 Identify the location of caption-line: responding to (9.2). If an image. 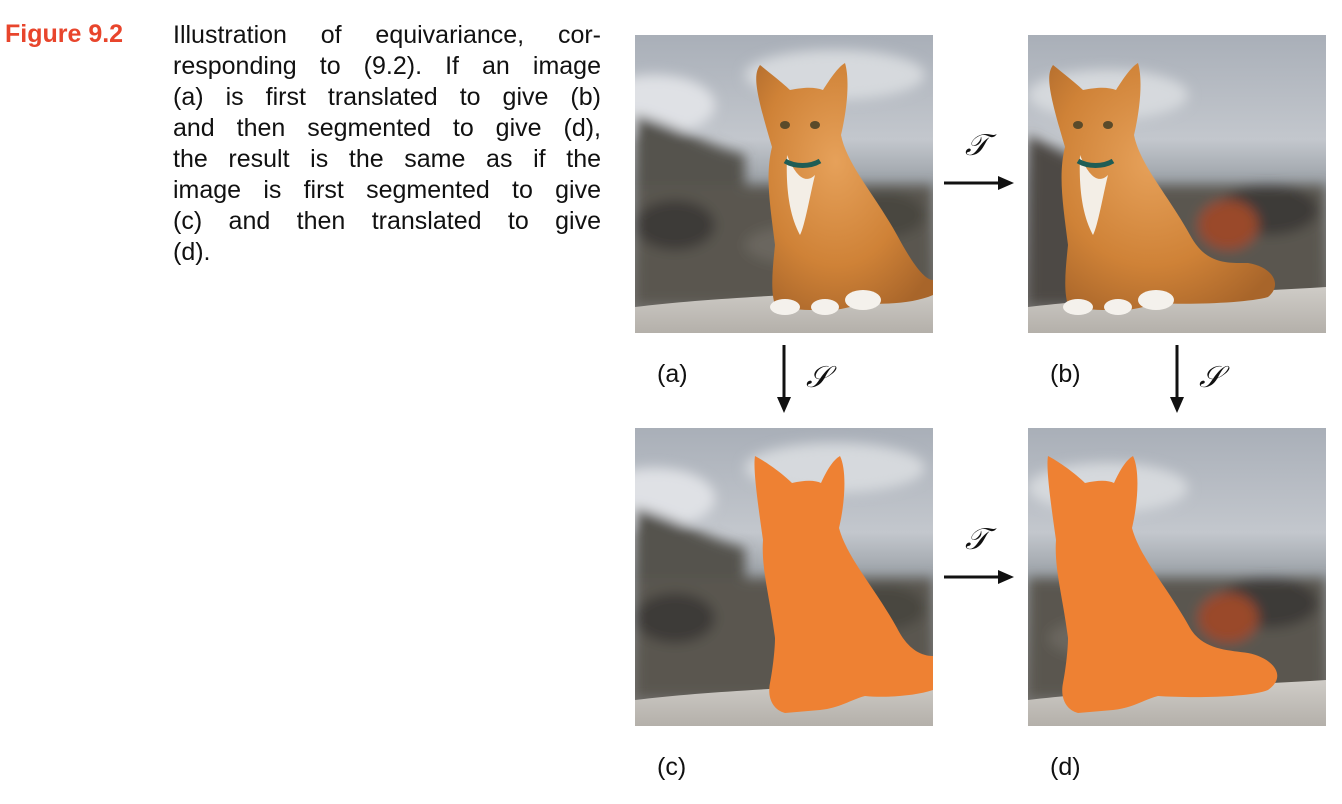
(387, 66).